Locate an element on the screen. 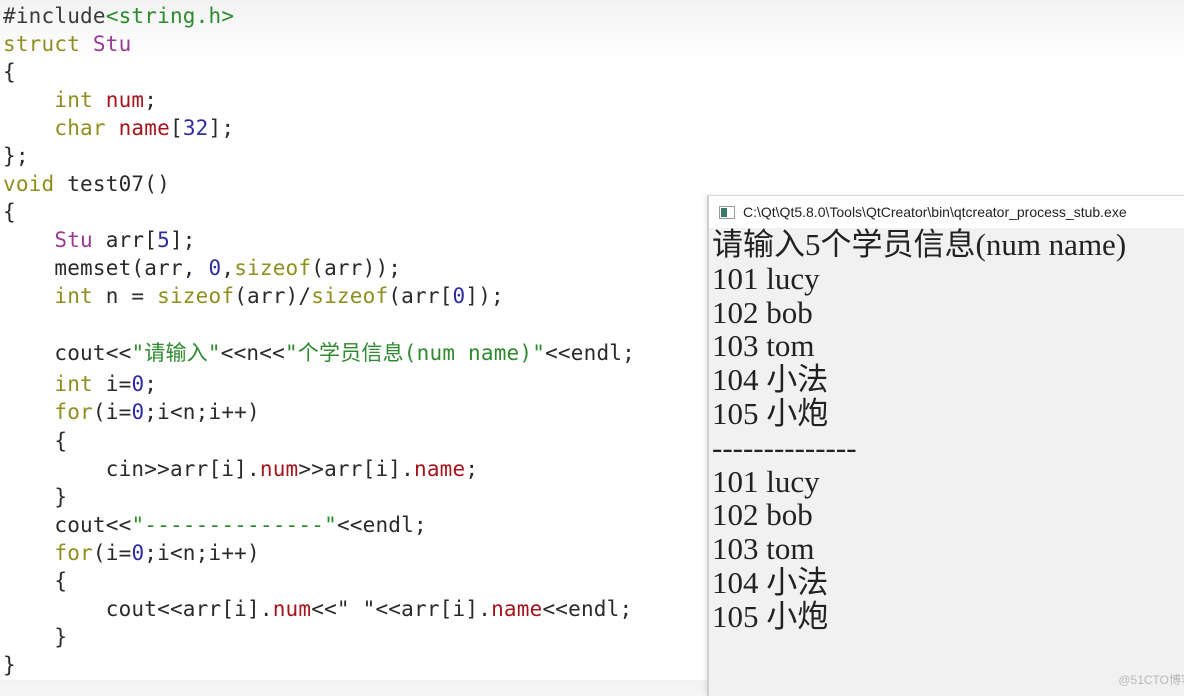 The image size is (1184, 696). code-line: int num; is located at coordinates (80, 100).